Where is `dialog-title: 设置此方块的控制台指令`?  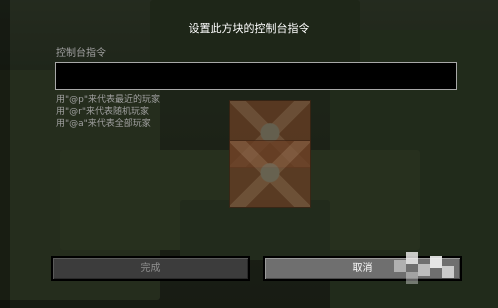
dialog-title: 设置此方块的控制台指令 is located at coordinates (249, 28).